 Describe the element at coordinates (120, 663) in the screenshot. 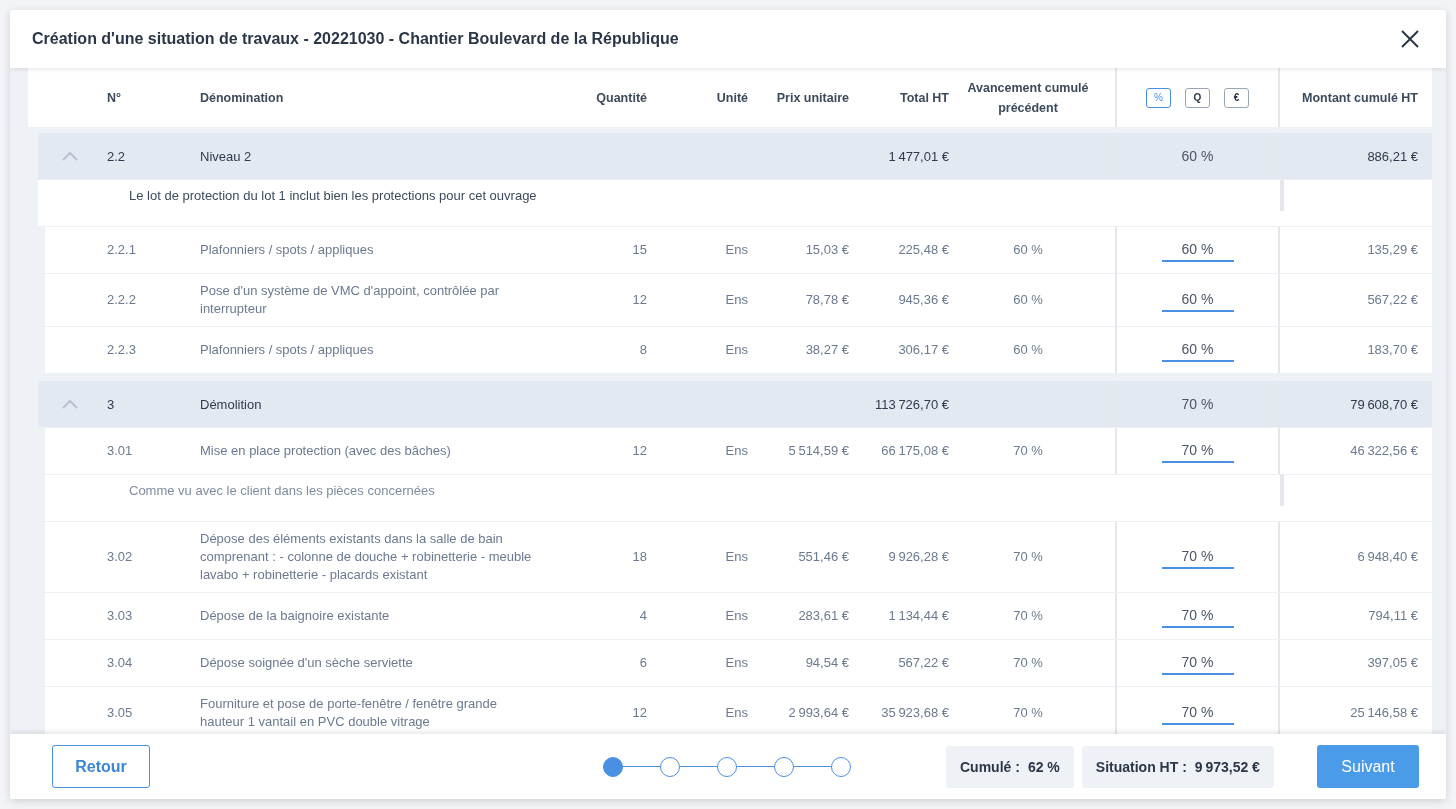

I see `table-cell-text: 3.04` at that location.